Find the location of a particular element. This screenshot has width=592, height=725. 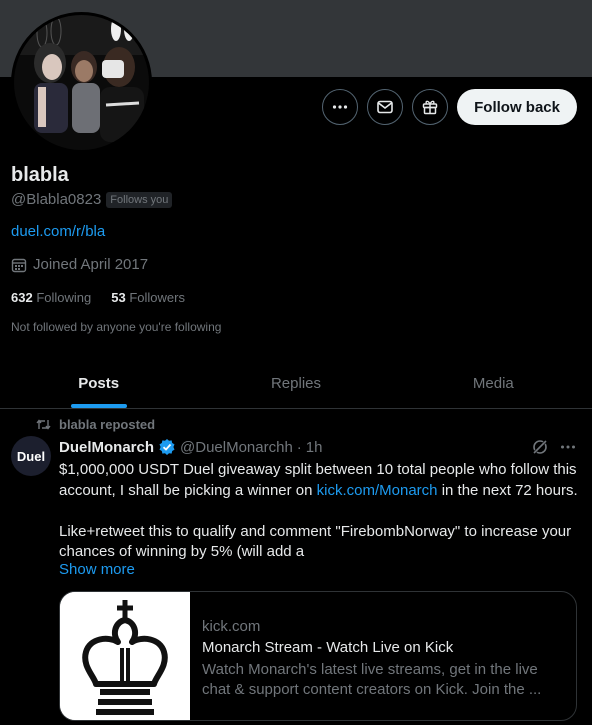

tab-replies: Replies is located at coordinates (295, 383).